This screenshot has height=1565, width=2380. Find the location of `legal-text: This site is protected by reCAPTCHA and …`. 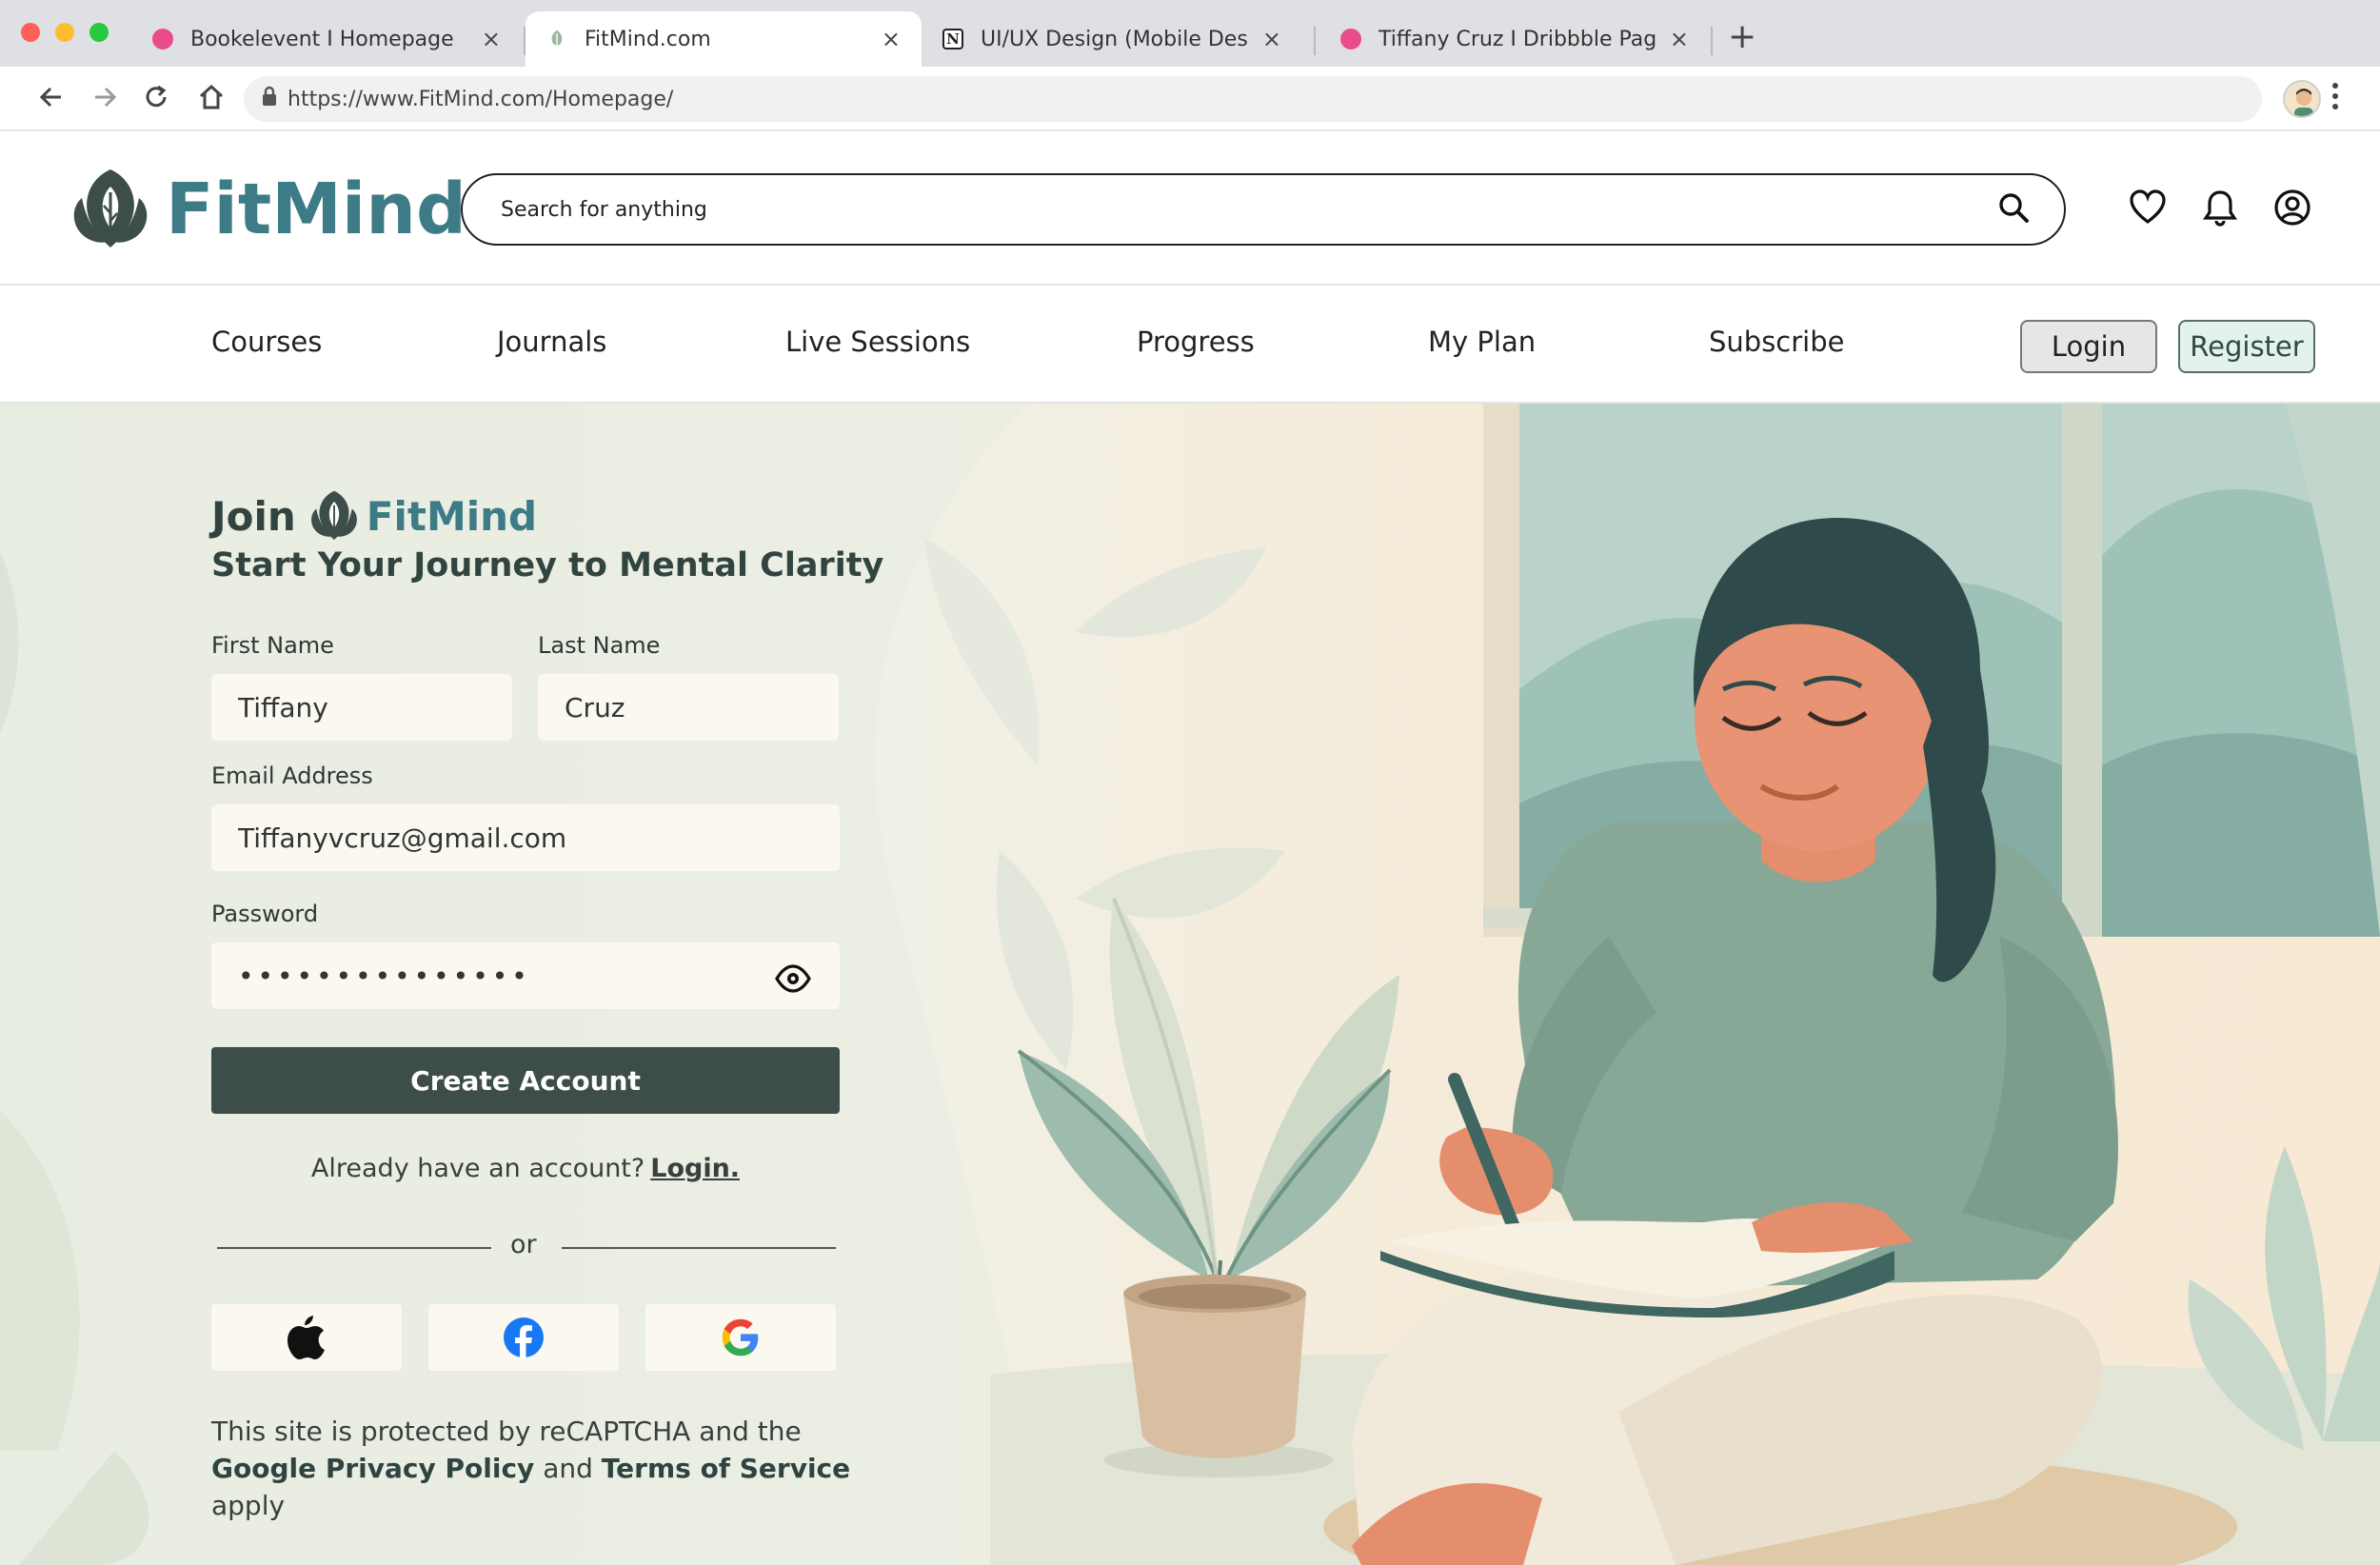

legal-text: This site is protected by reCAPTCHA and … is located at coordinates (506, 1431).